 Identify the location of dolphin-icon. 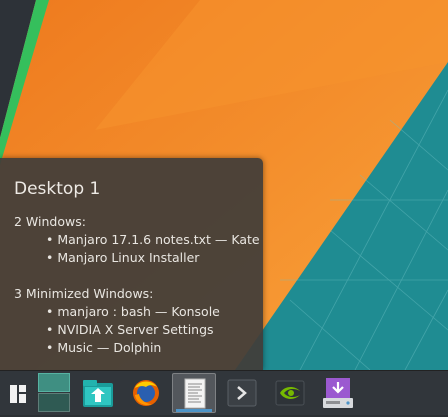
(98, 393).